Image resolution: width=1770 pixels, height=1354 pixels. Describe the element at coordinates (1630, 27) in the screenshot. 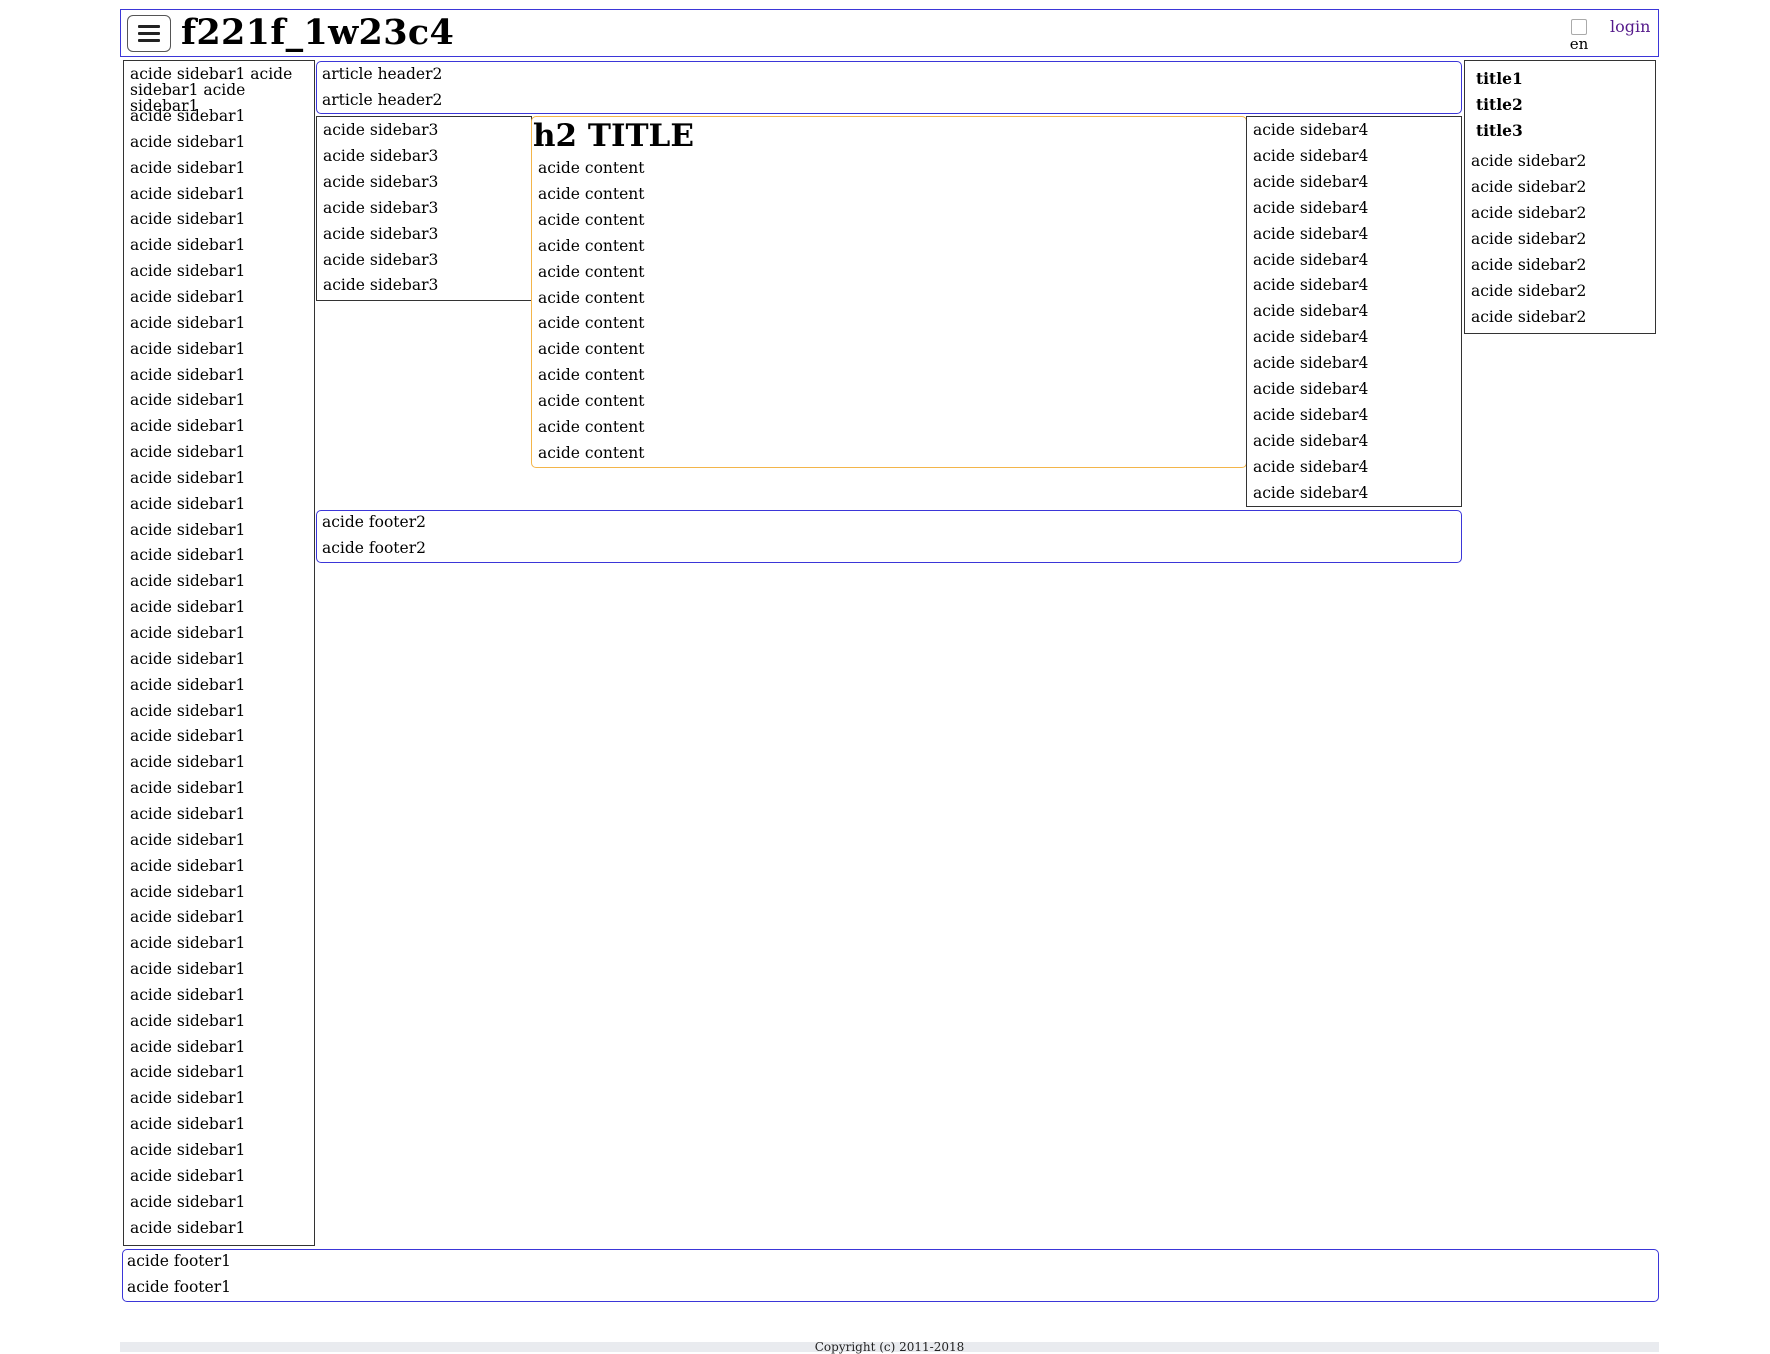

I see `login-link: login` at that location.